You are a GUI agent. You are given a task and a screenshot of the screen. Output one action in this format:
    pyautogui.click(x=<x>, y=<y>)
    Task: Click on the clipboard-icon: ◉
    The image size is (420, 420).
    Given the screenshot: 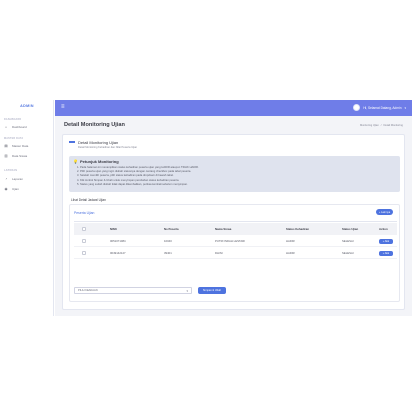 What is the action you would take?
    pyautogui.click(x=6, y=189)
    